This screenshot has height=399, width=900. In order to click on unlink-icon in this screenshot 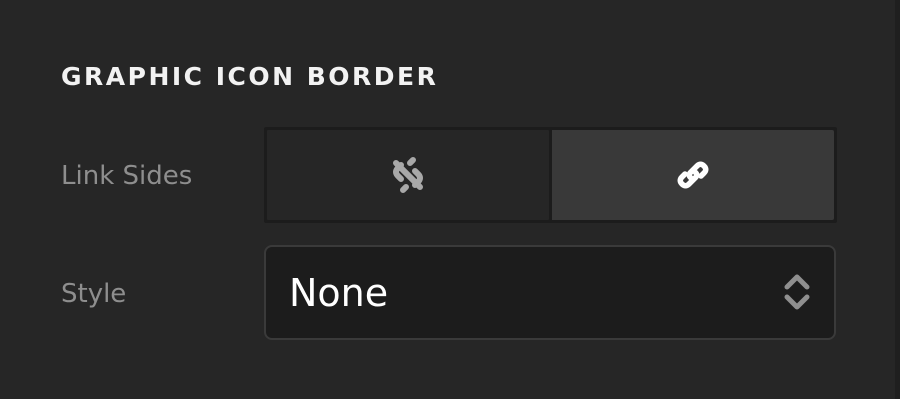, I will do `click(408, 175)`.